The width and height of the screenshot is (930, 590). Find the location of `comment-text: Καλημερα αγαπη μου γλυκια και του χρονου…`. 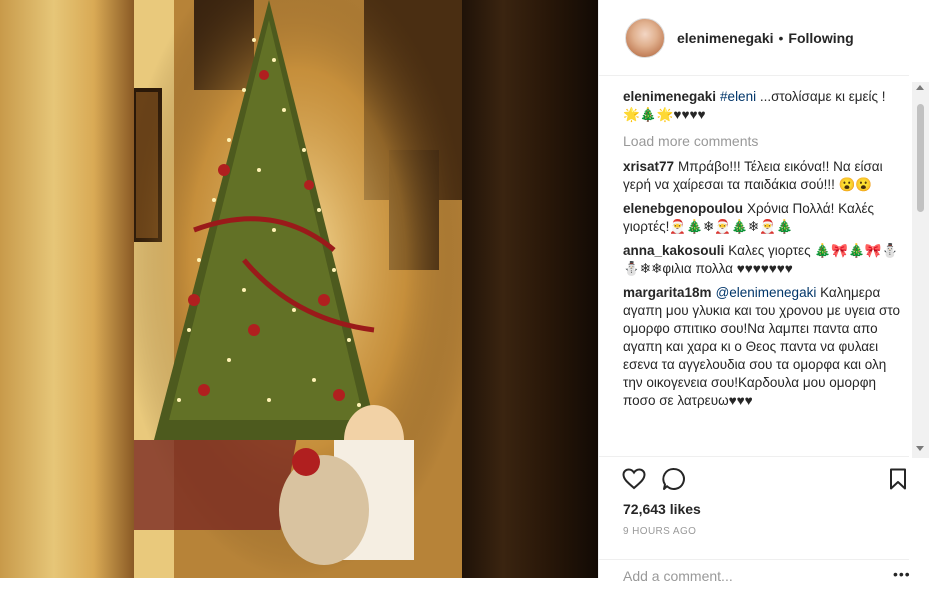

comment-text: Καλημερα αγαπη μου γλυκια και του χρονου… is located at coordinates (762, 346).